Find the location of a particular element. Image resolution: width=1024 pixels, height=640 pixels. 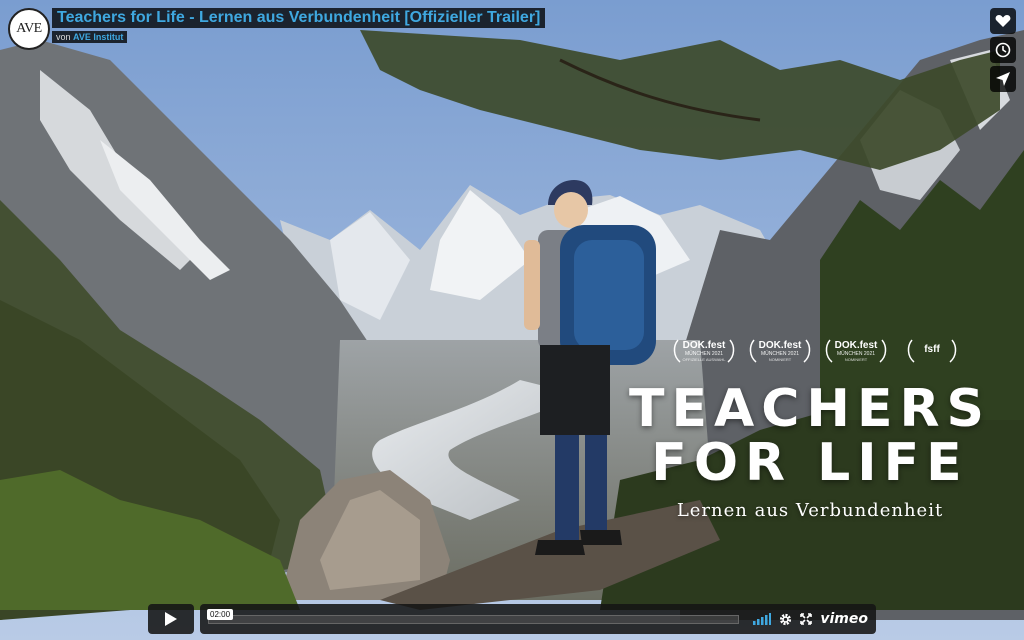

festival-badge: DOK.fest MÜNCHEN 2021 OFFIZIELLE AUSWAHL is located at coordinates (704, 351).